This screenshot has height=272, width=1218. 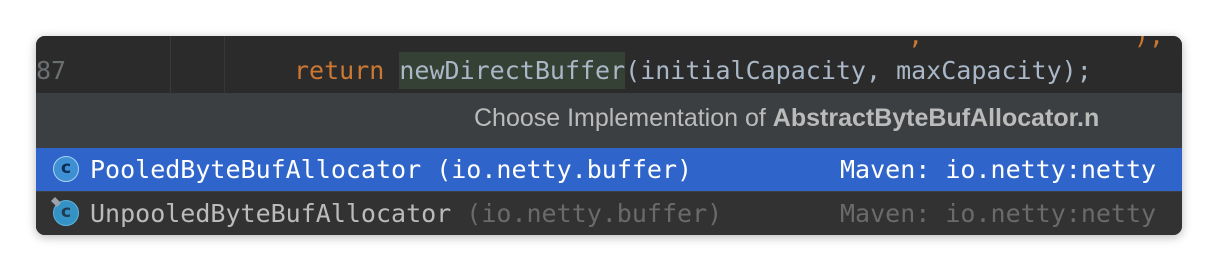 What do you see at coordinates (339, 70) in the screenshot?
I see `keyword-return: return` at bounding box center [339, 70].